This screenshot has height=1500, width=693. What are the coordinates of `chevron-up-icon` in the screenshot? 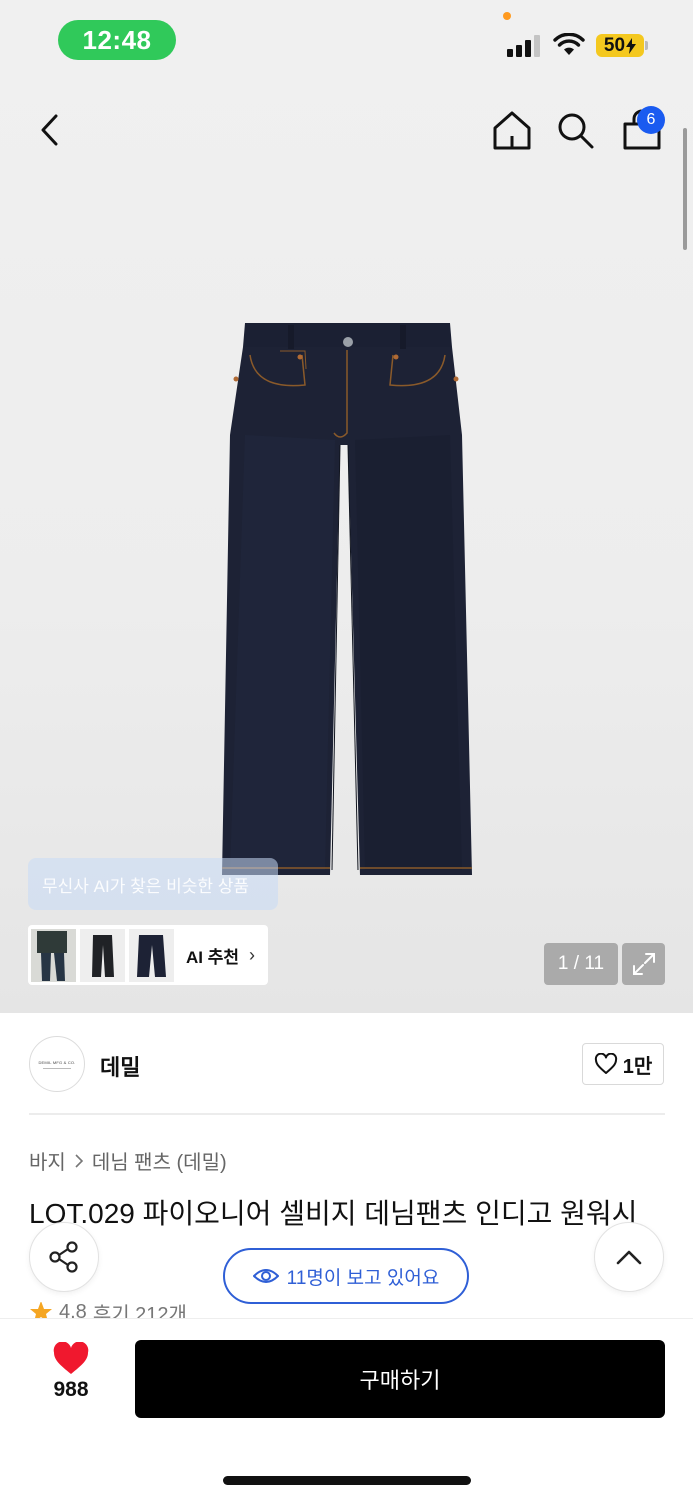 It's located at (629, 1257).